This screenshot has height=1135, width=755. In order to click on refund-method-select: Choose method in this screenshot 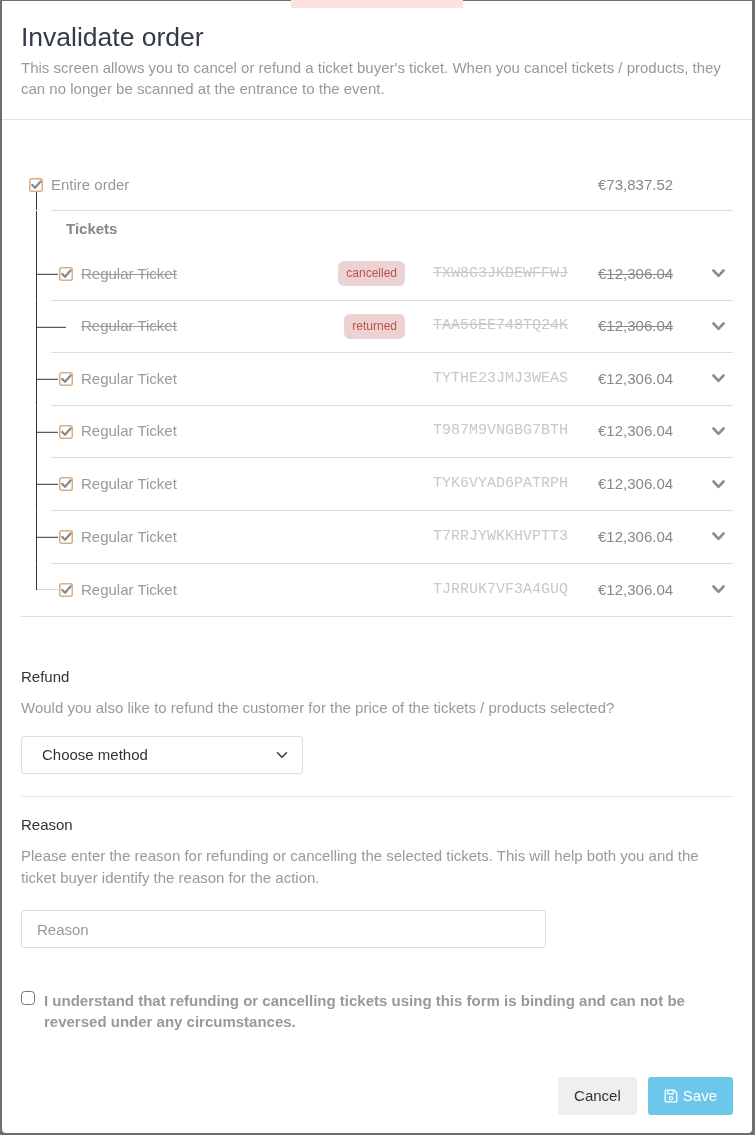, I will do `click(162, 755)`.